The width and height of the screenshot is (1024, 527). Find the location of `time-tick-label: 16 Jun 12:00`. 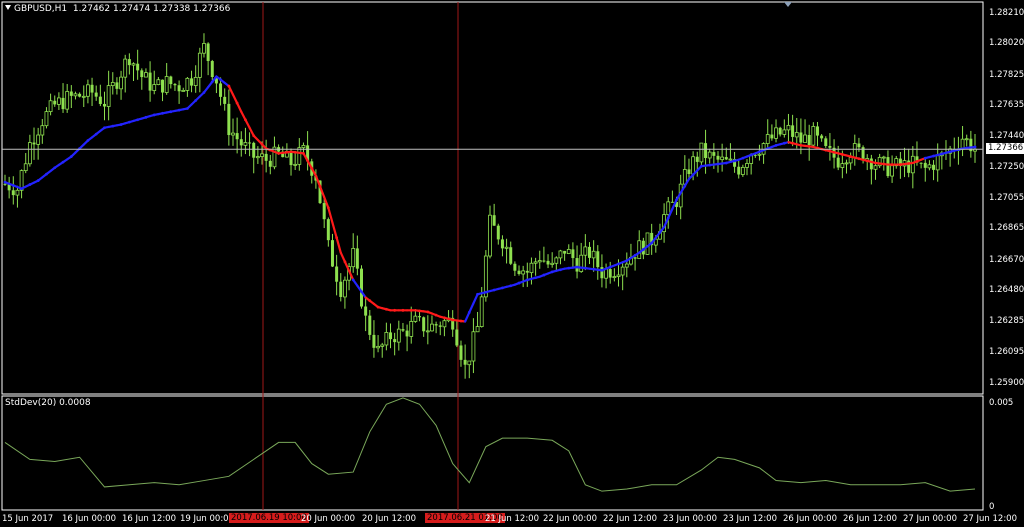

time-tick-label: 16 Jun 12:00 is located at coordinates (149, 519).